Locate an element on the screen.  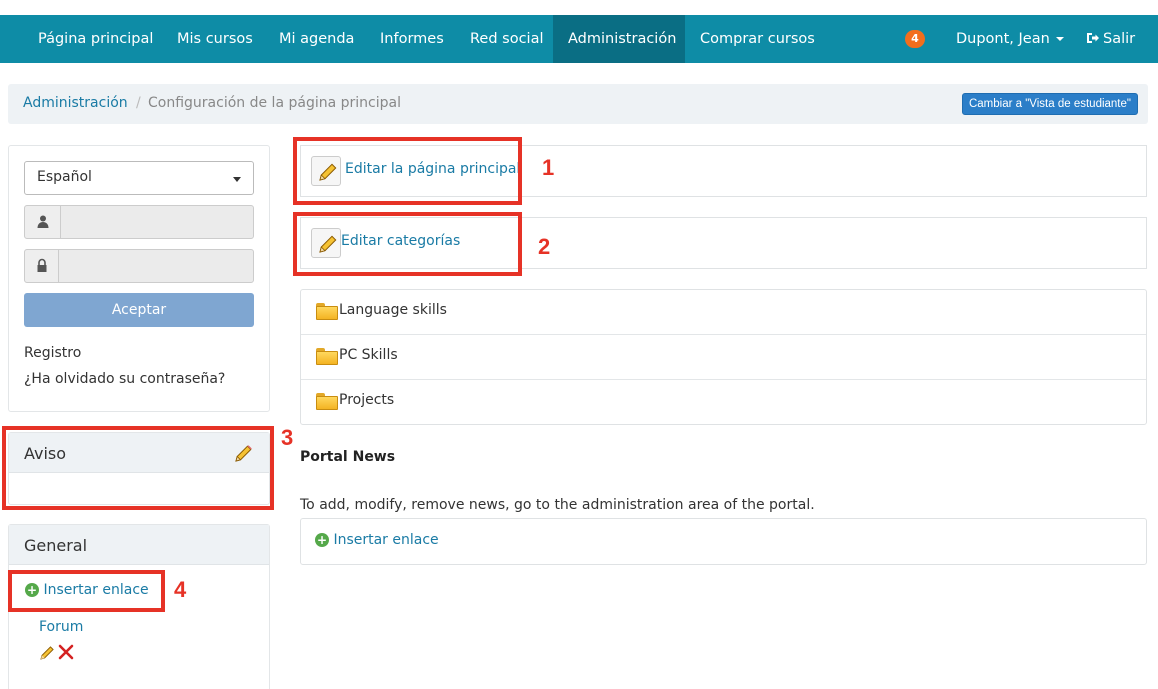
user-name: Dupont, Jean is located at coordinates (1003, 39).